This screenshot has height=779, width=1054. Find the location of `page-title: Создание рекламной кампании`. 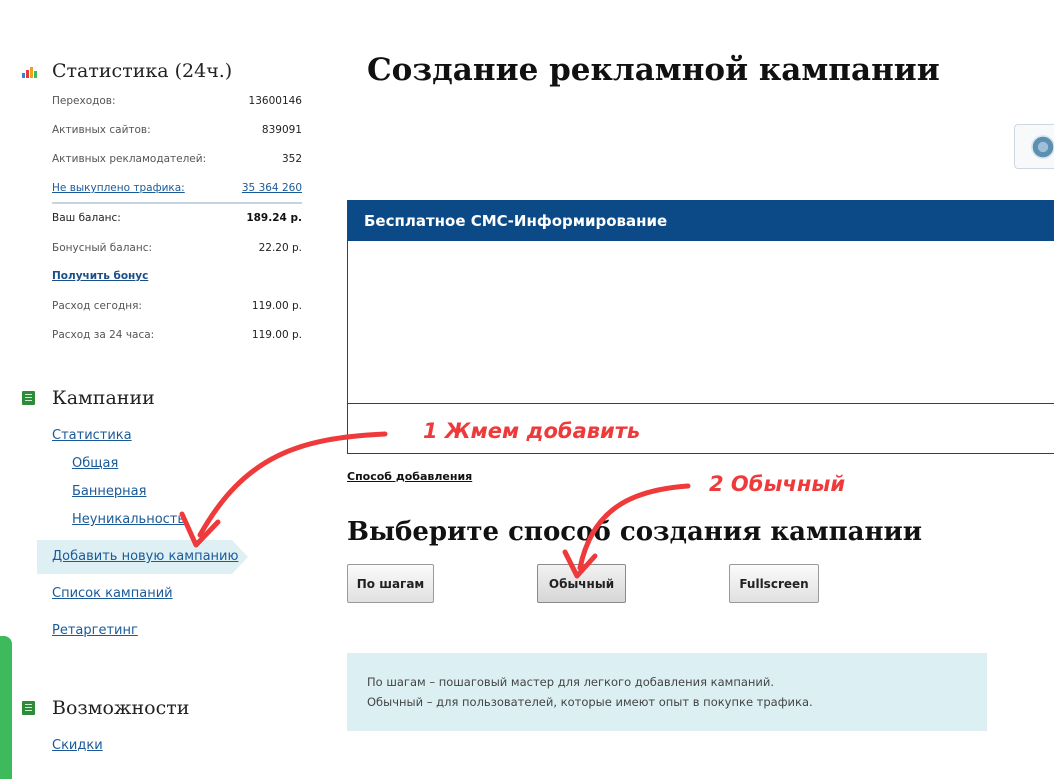

page-title: Создание рекламной кампании is located at coordinates (653, 70).